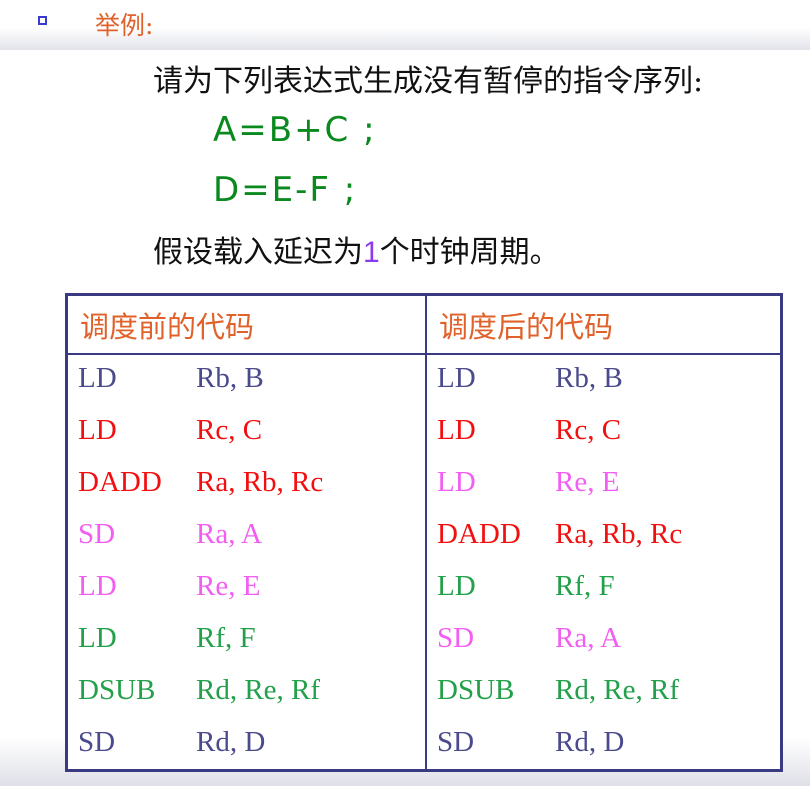  What do you see at coordinates (479, 534) in the screenshot?
I see `after-row-4-opcode: DADD` at bounding box center [479, 534].